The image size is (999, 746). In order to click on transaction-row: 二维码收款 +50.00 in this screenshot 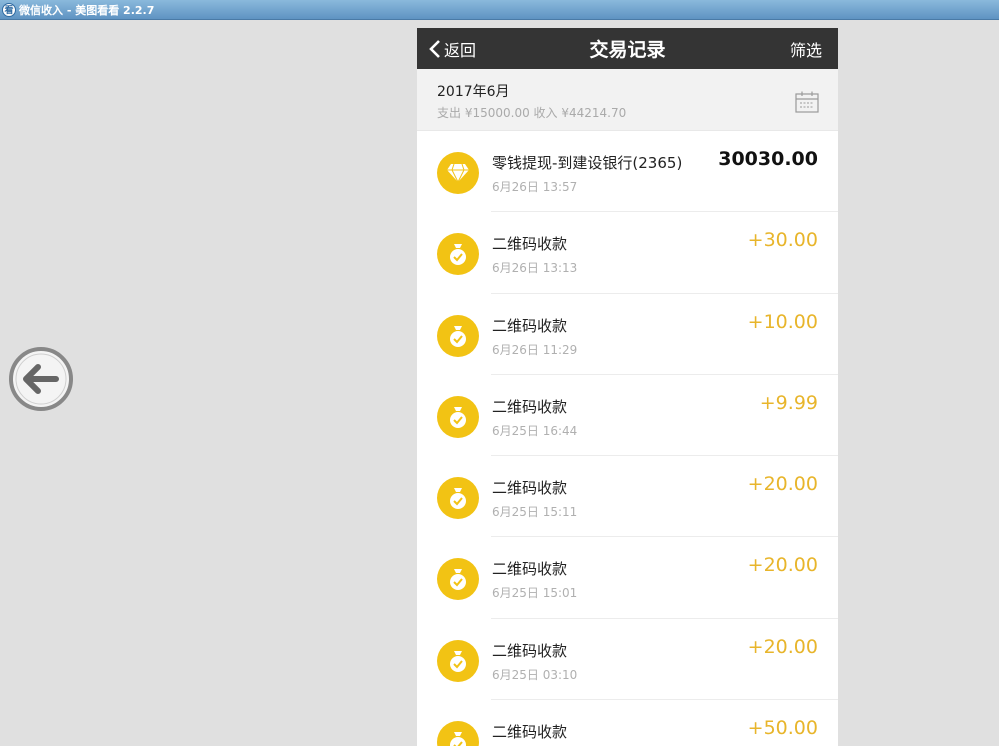, I will do `click(627, 723)`.